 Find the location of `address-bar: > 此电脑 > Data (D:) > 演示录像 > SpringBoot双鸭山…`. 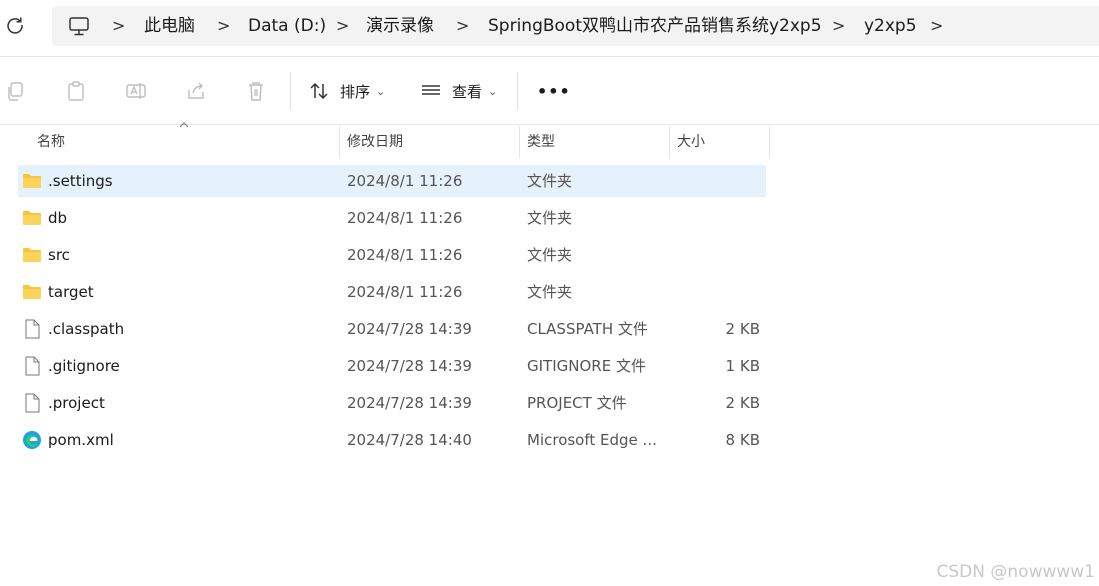

address-bar: > 此电脑 > Data (D:) > 演示录像 > SpringBoot双鸭山… is located at coordinates (575, 26).